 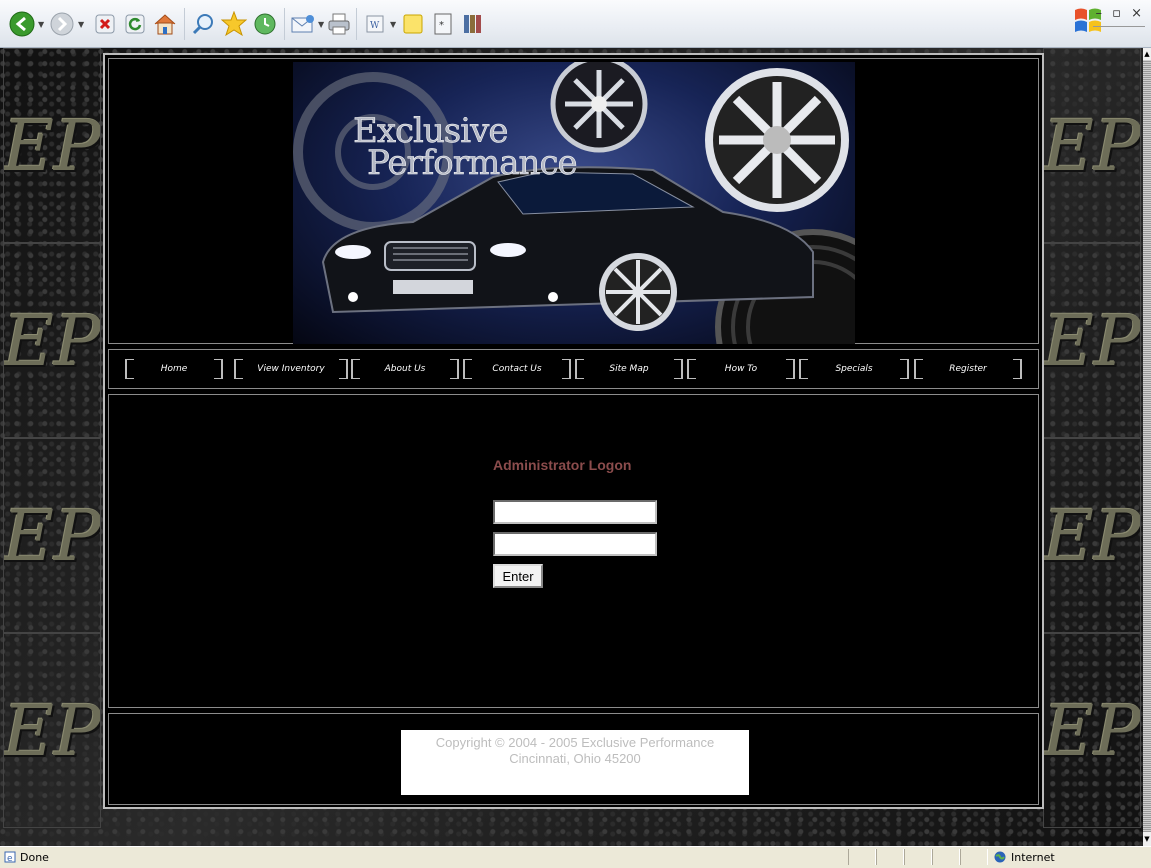 I want to click on enter-button: Enter, so click(x=518, y=576).